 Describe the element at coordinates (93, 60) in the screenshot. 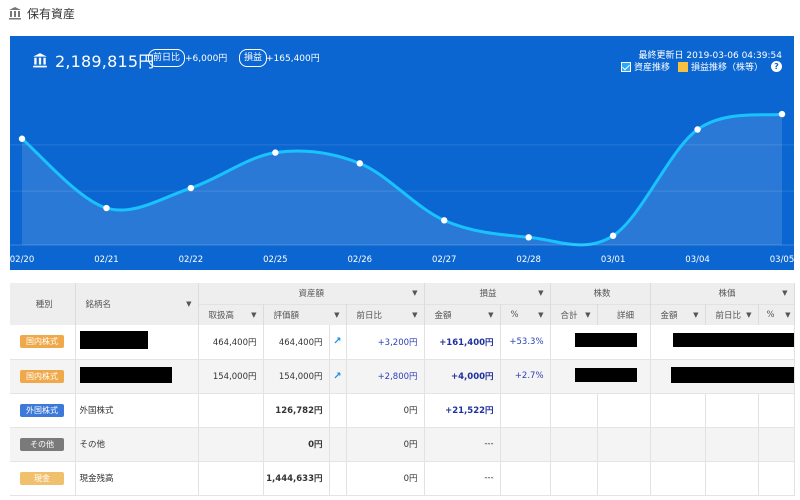

I see `total-assets: 2,189,815円` at that location.